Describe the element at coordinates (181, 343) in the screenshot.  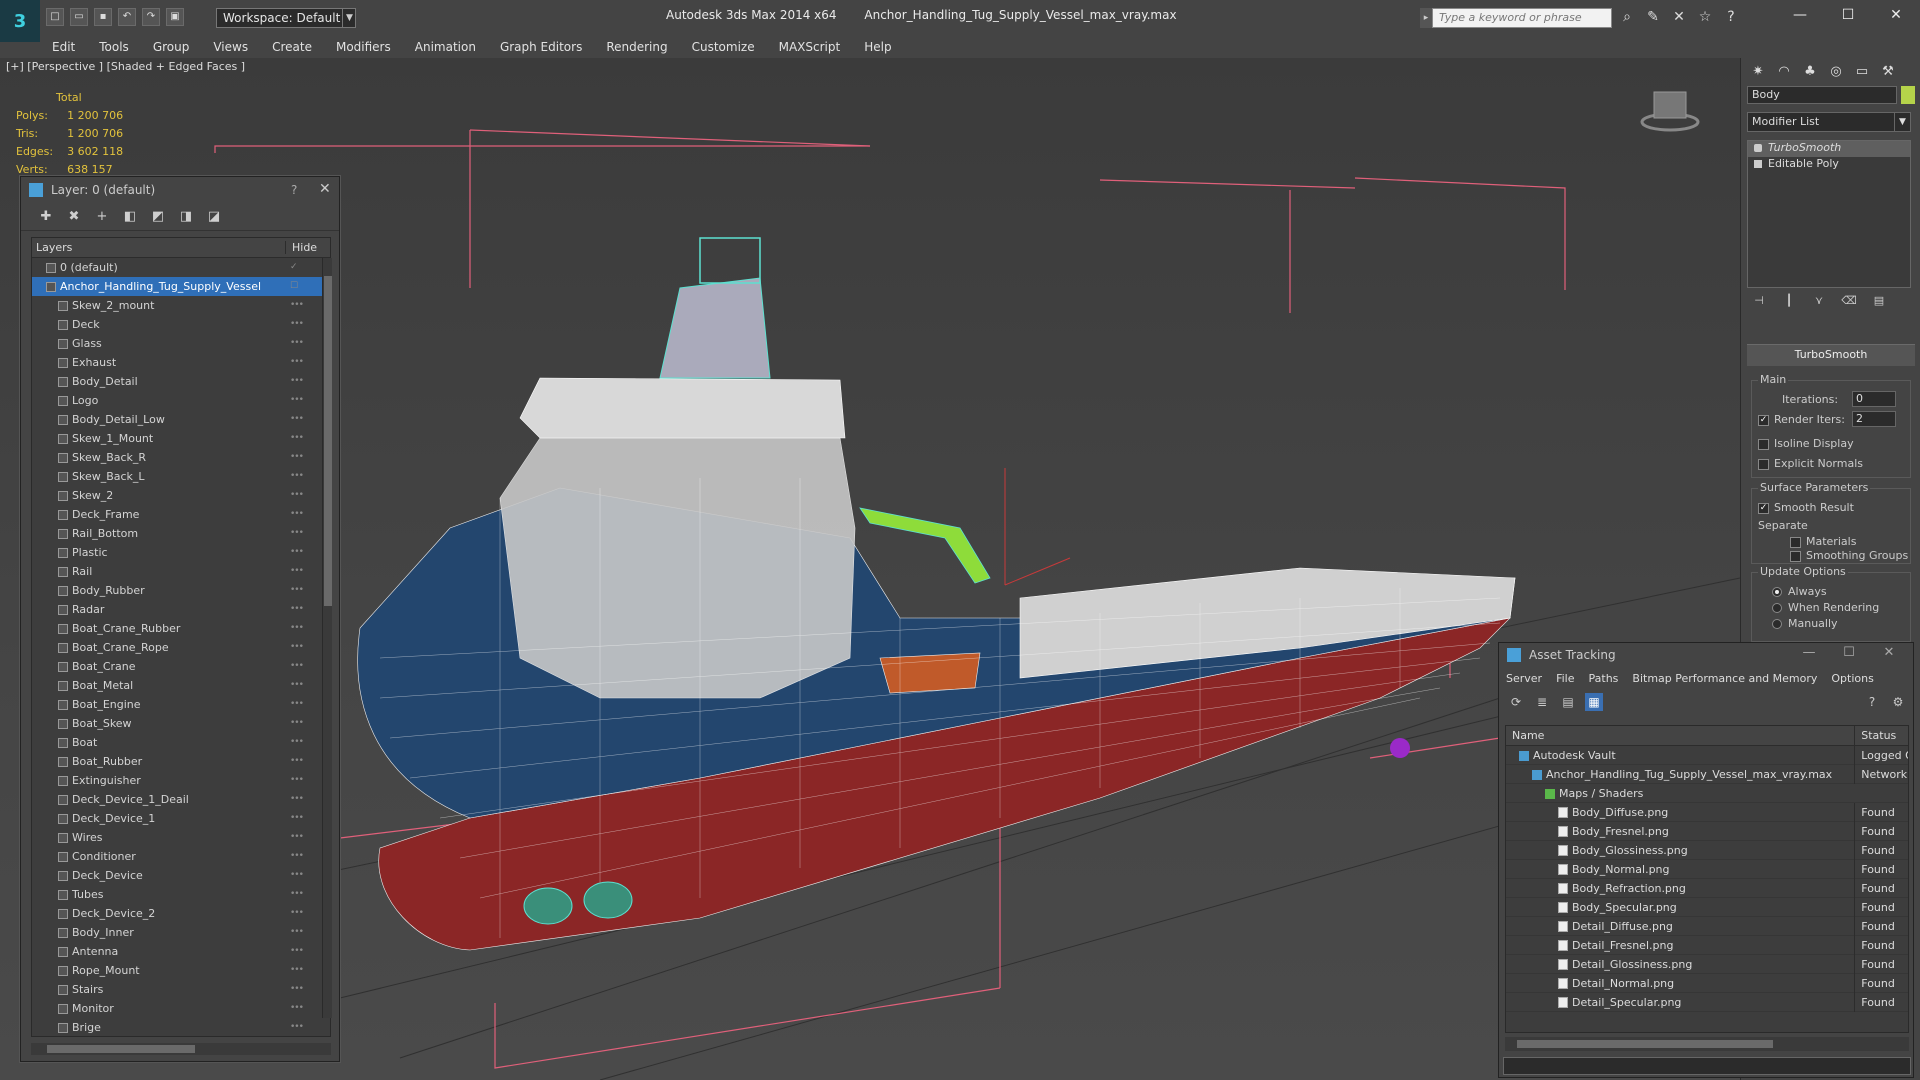
I see `layer-row: Glass •••` at that location.